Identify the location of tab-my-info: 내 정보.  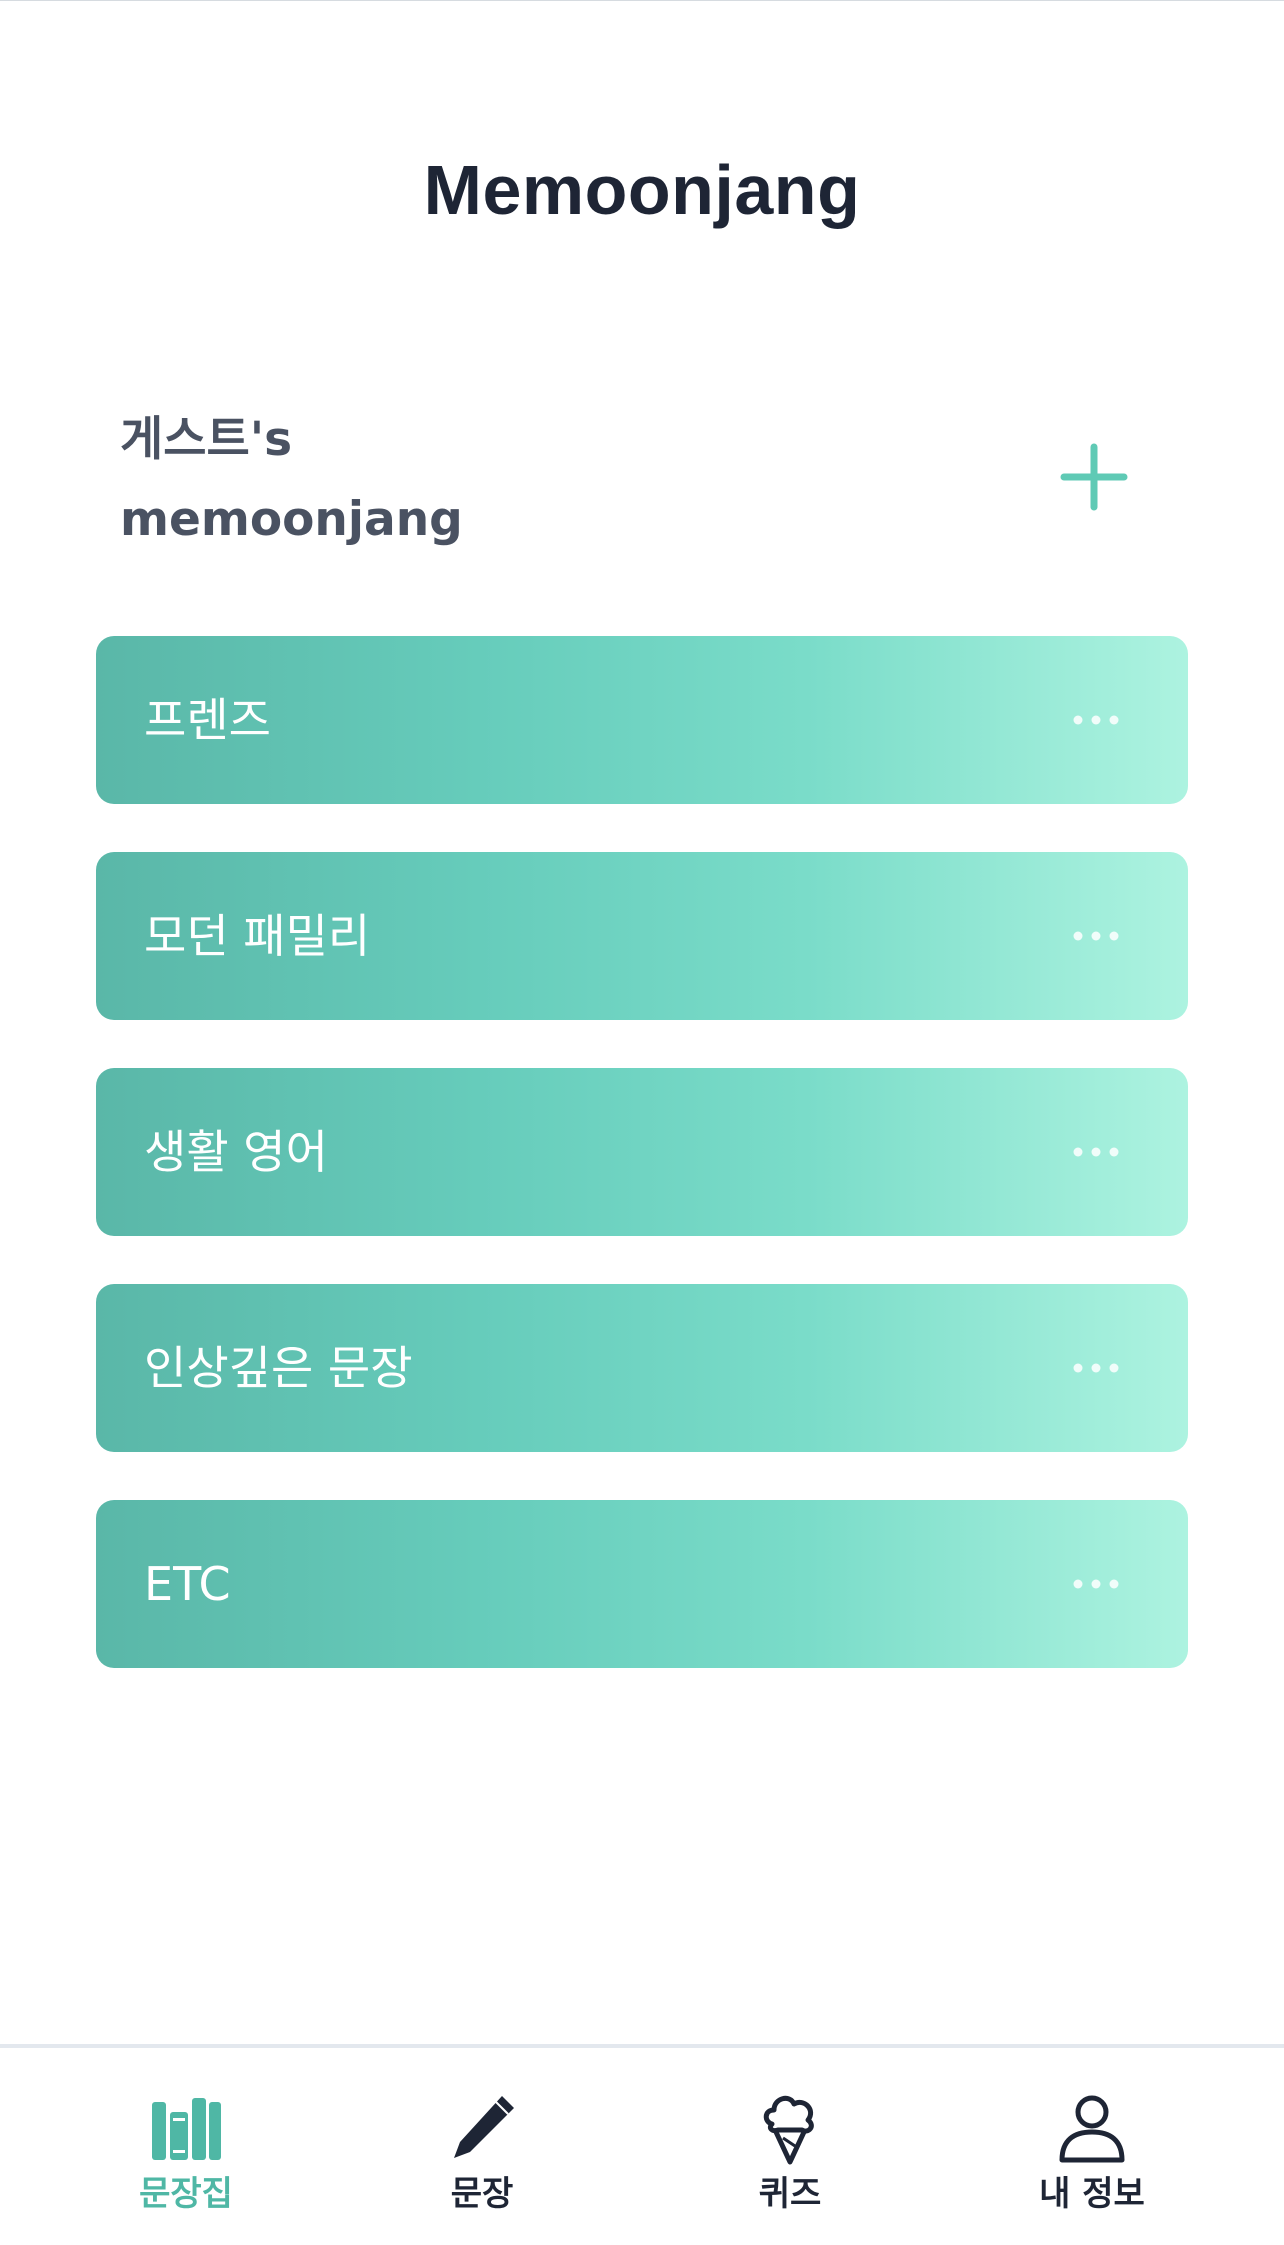
(1092, 2158).